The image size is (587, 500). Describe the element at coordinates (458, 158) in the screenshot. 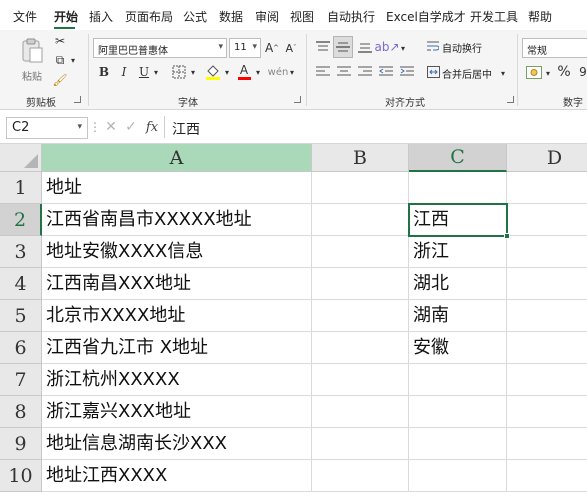

I see `column-header-c: C` at that location.